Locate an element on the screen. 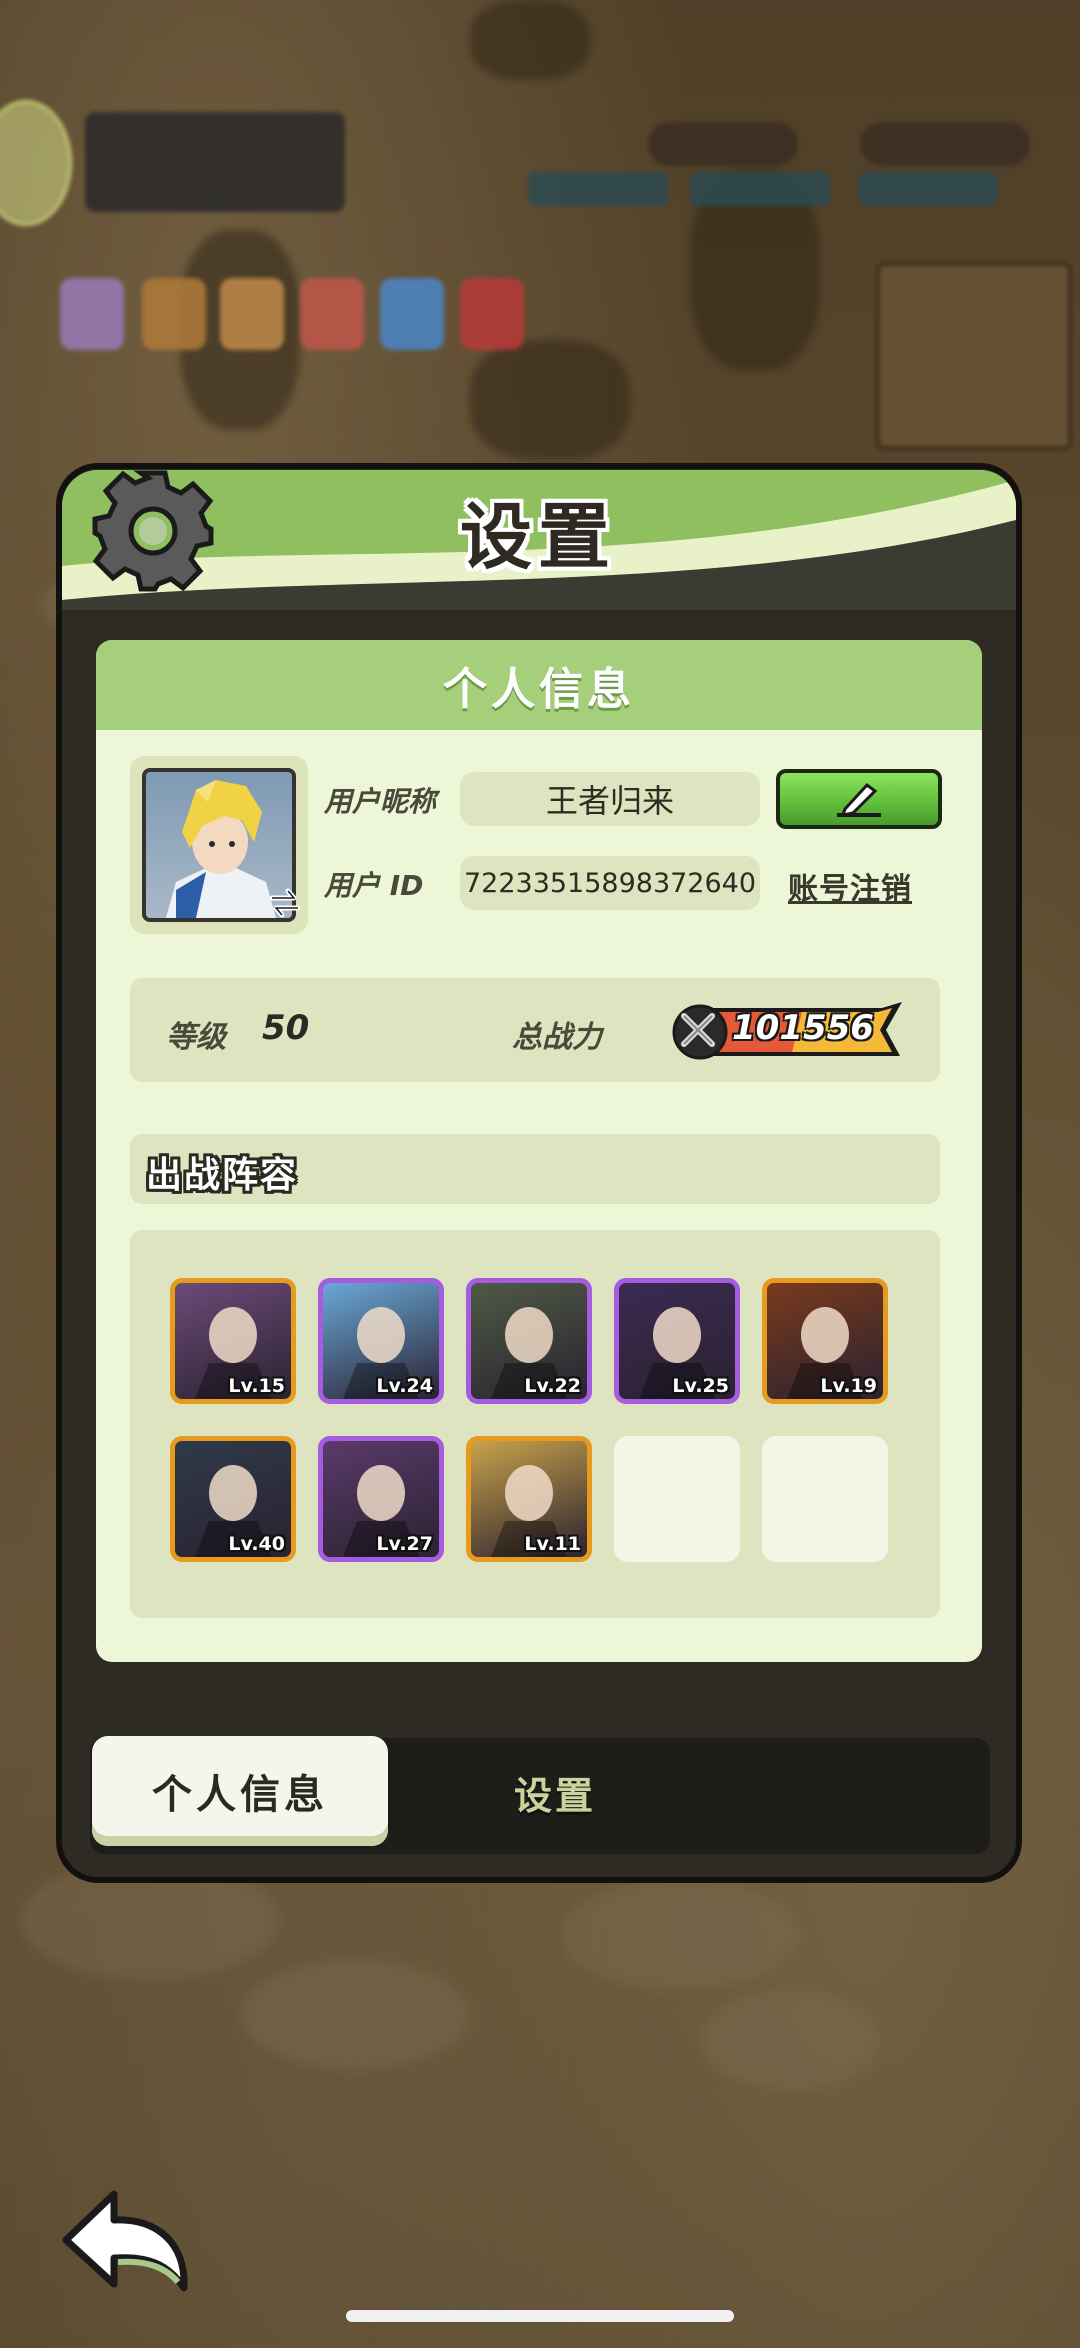  section-header: 个人信息 is located at coordinates (539, 685).